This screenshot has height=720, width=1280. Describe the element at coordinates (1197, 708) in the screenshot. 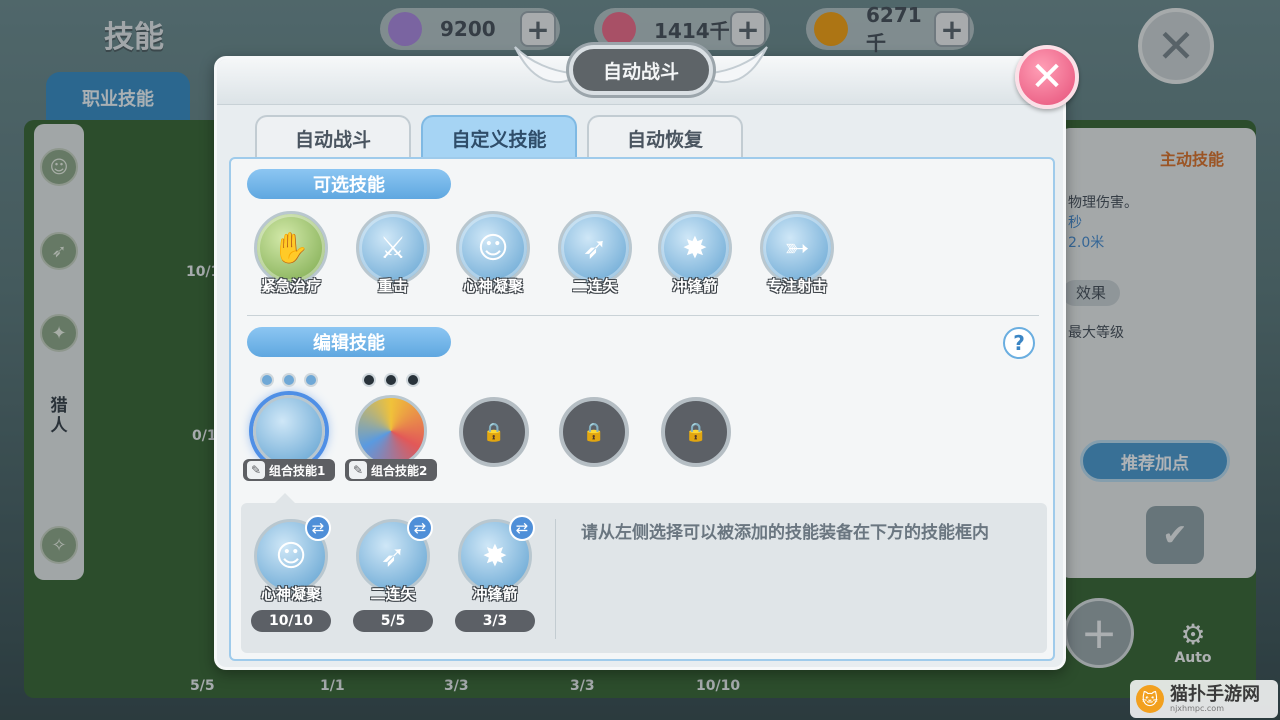

I see `watermark-url: njxhmpc.com` at that location.